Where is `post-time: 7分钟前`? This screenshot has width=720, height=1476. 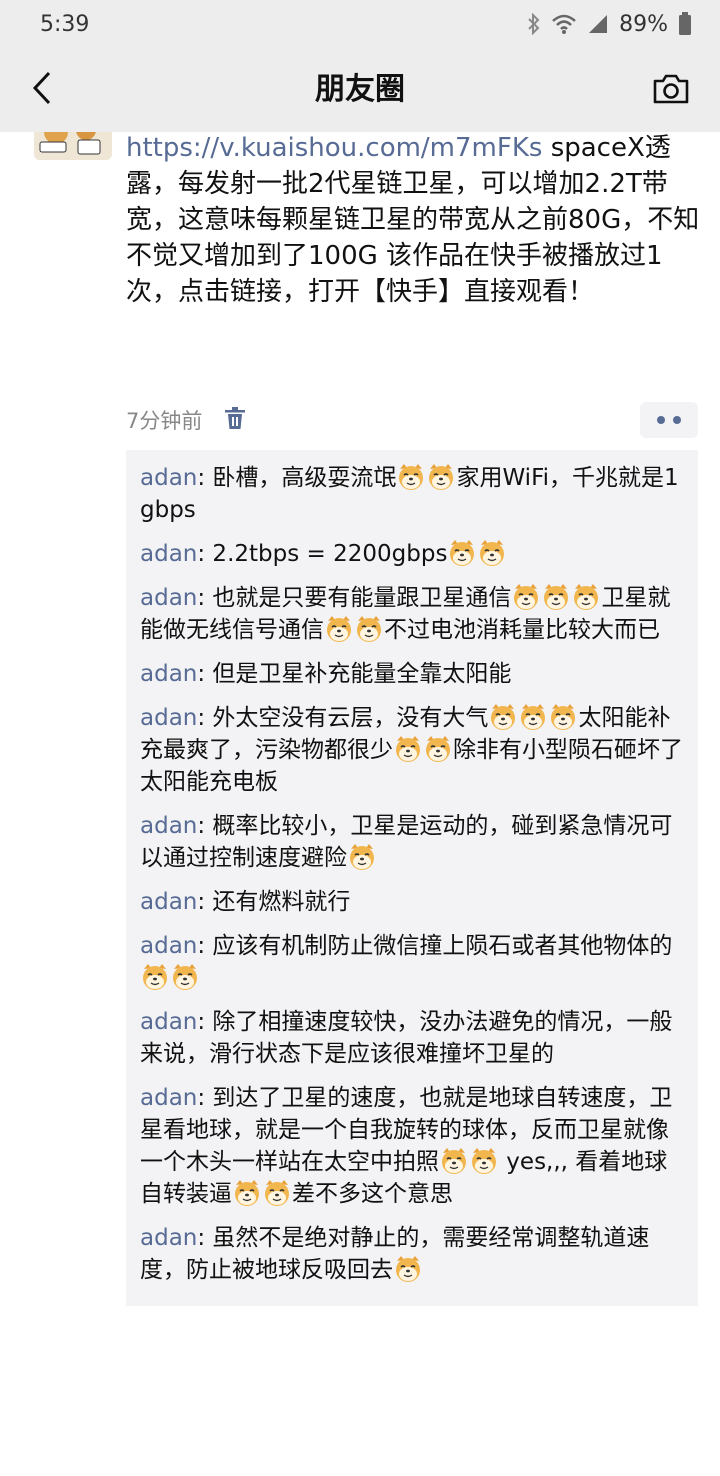
post-time: 7分钟前 is located at coordinates (164, 421).